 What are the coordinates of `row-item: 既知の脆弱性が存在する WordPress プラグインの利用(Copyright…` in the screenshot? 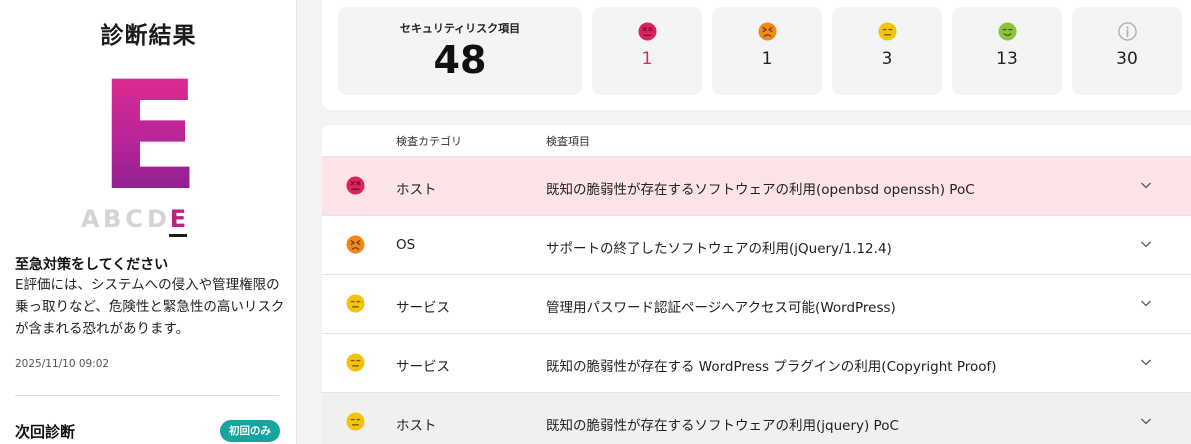 It's located at (771, 367).